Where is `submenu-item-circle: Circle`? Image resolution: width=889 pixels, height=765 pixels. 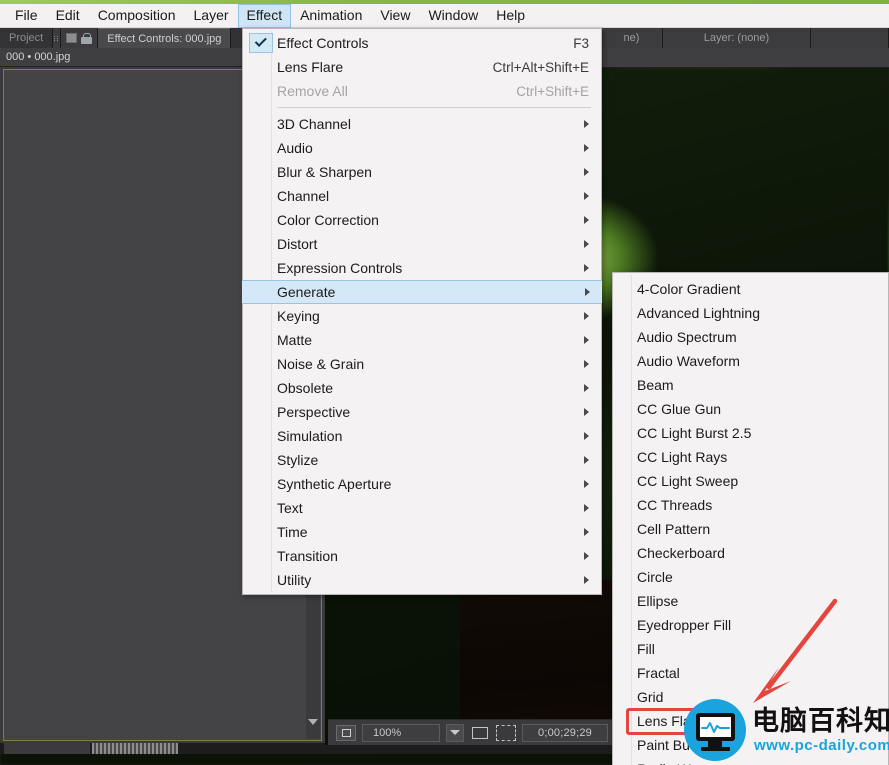
submenu-item-circle: Circle is located at coordinates (750, 577).